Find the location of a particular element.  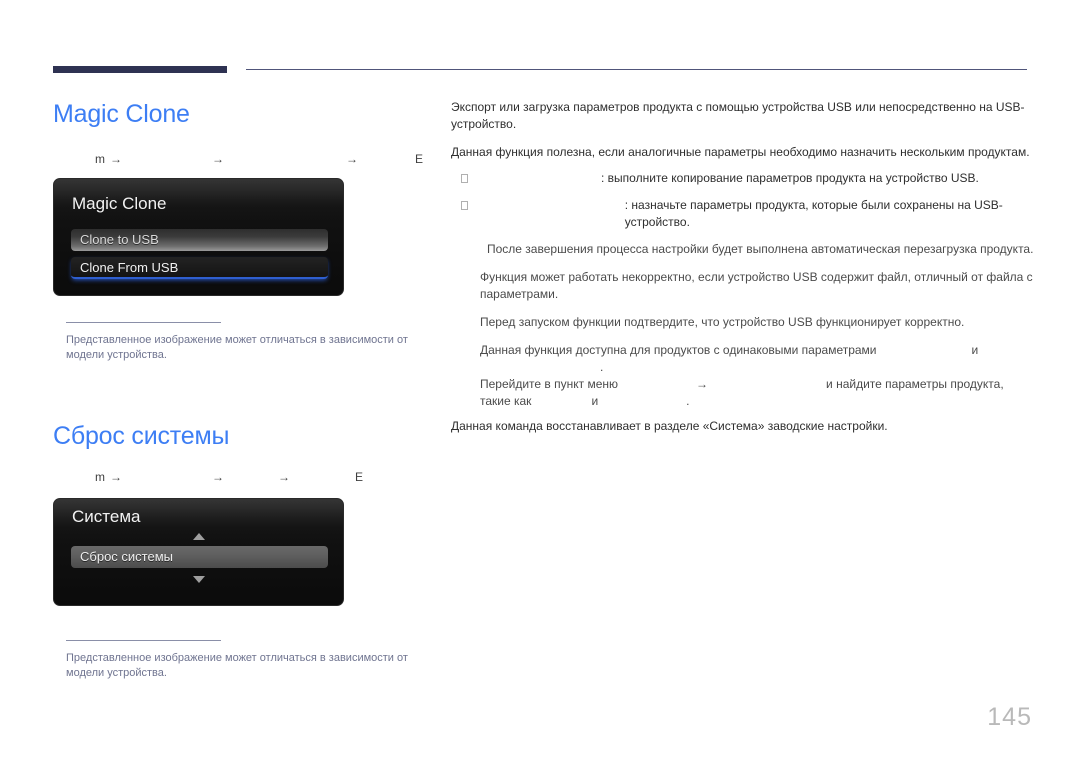

osd-item-clone-to-usb: Clone to USB is located at coordinates (199, 240).